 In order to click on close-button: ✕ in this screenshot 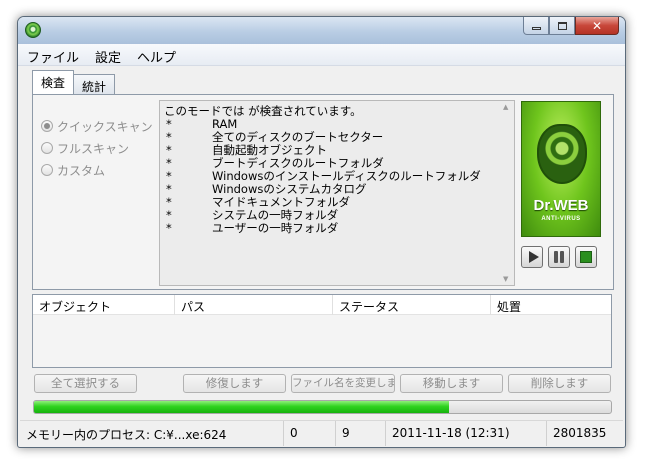, I will do `click(597, 26)`.